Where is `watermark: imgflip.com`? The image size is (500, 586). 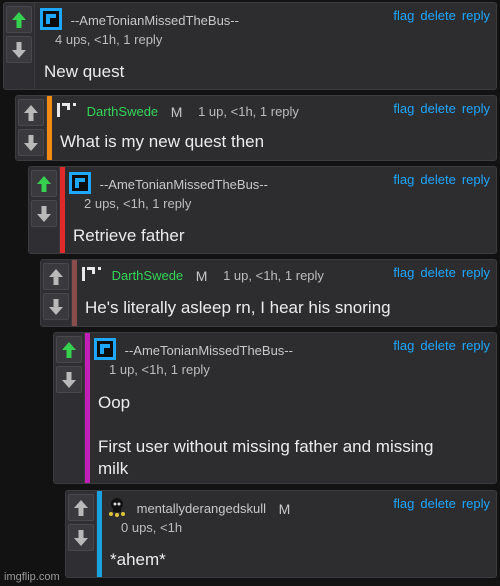 watermark: imgflip.com is located at coordinates (32, 577).